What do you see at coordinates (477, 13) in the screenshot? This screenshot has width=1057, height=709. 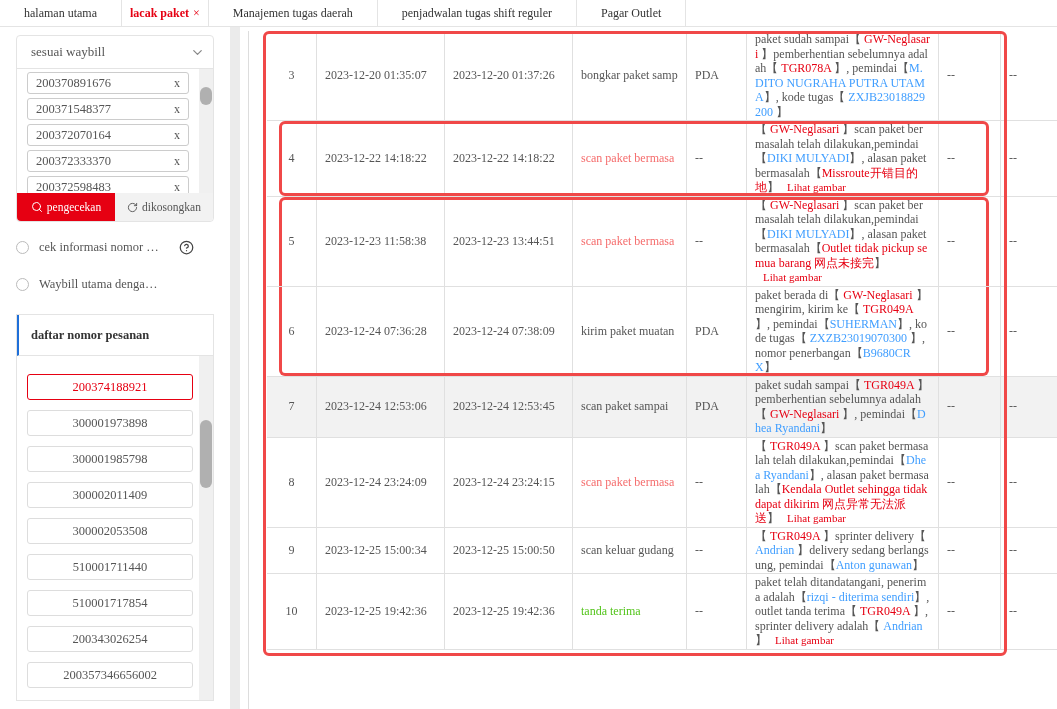 I see `tab: penjadwalan tugas shift reguler` at bounding box center [477, 13].